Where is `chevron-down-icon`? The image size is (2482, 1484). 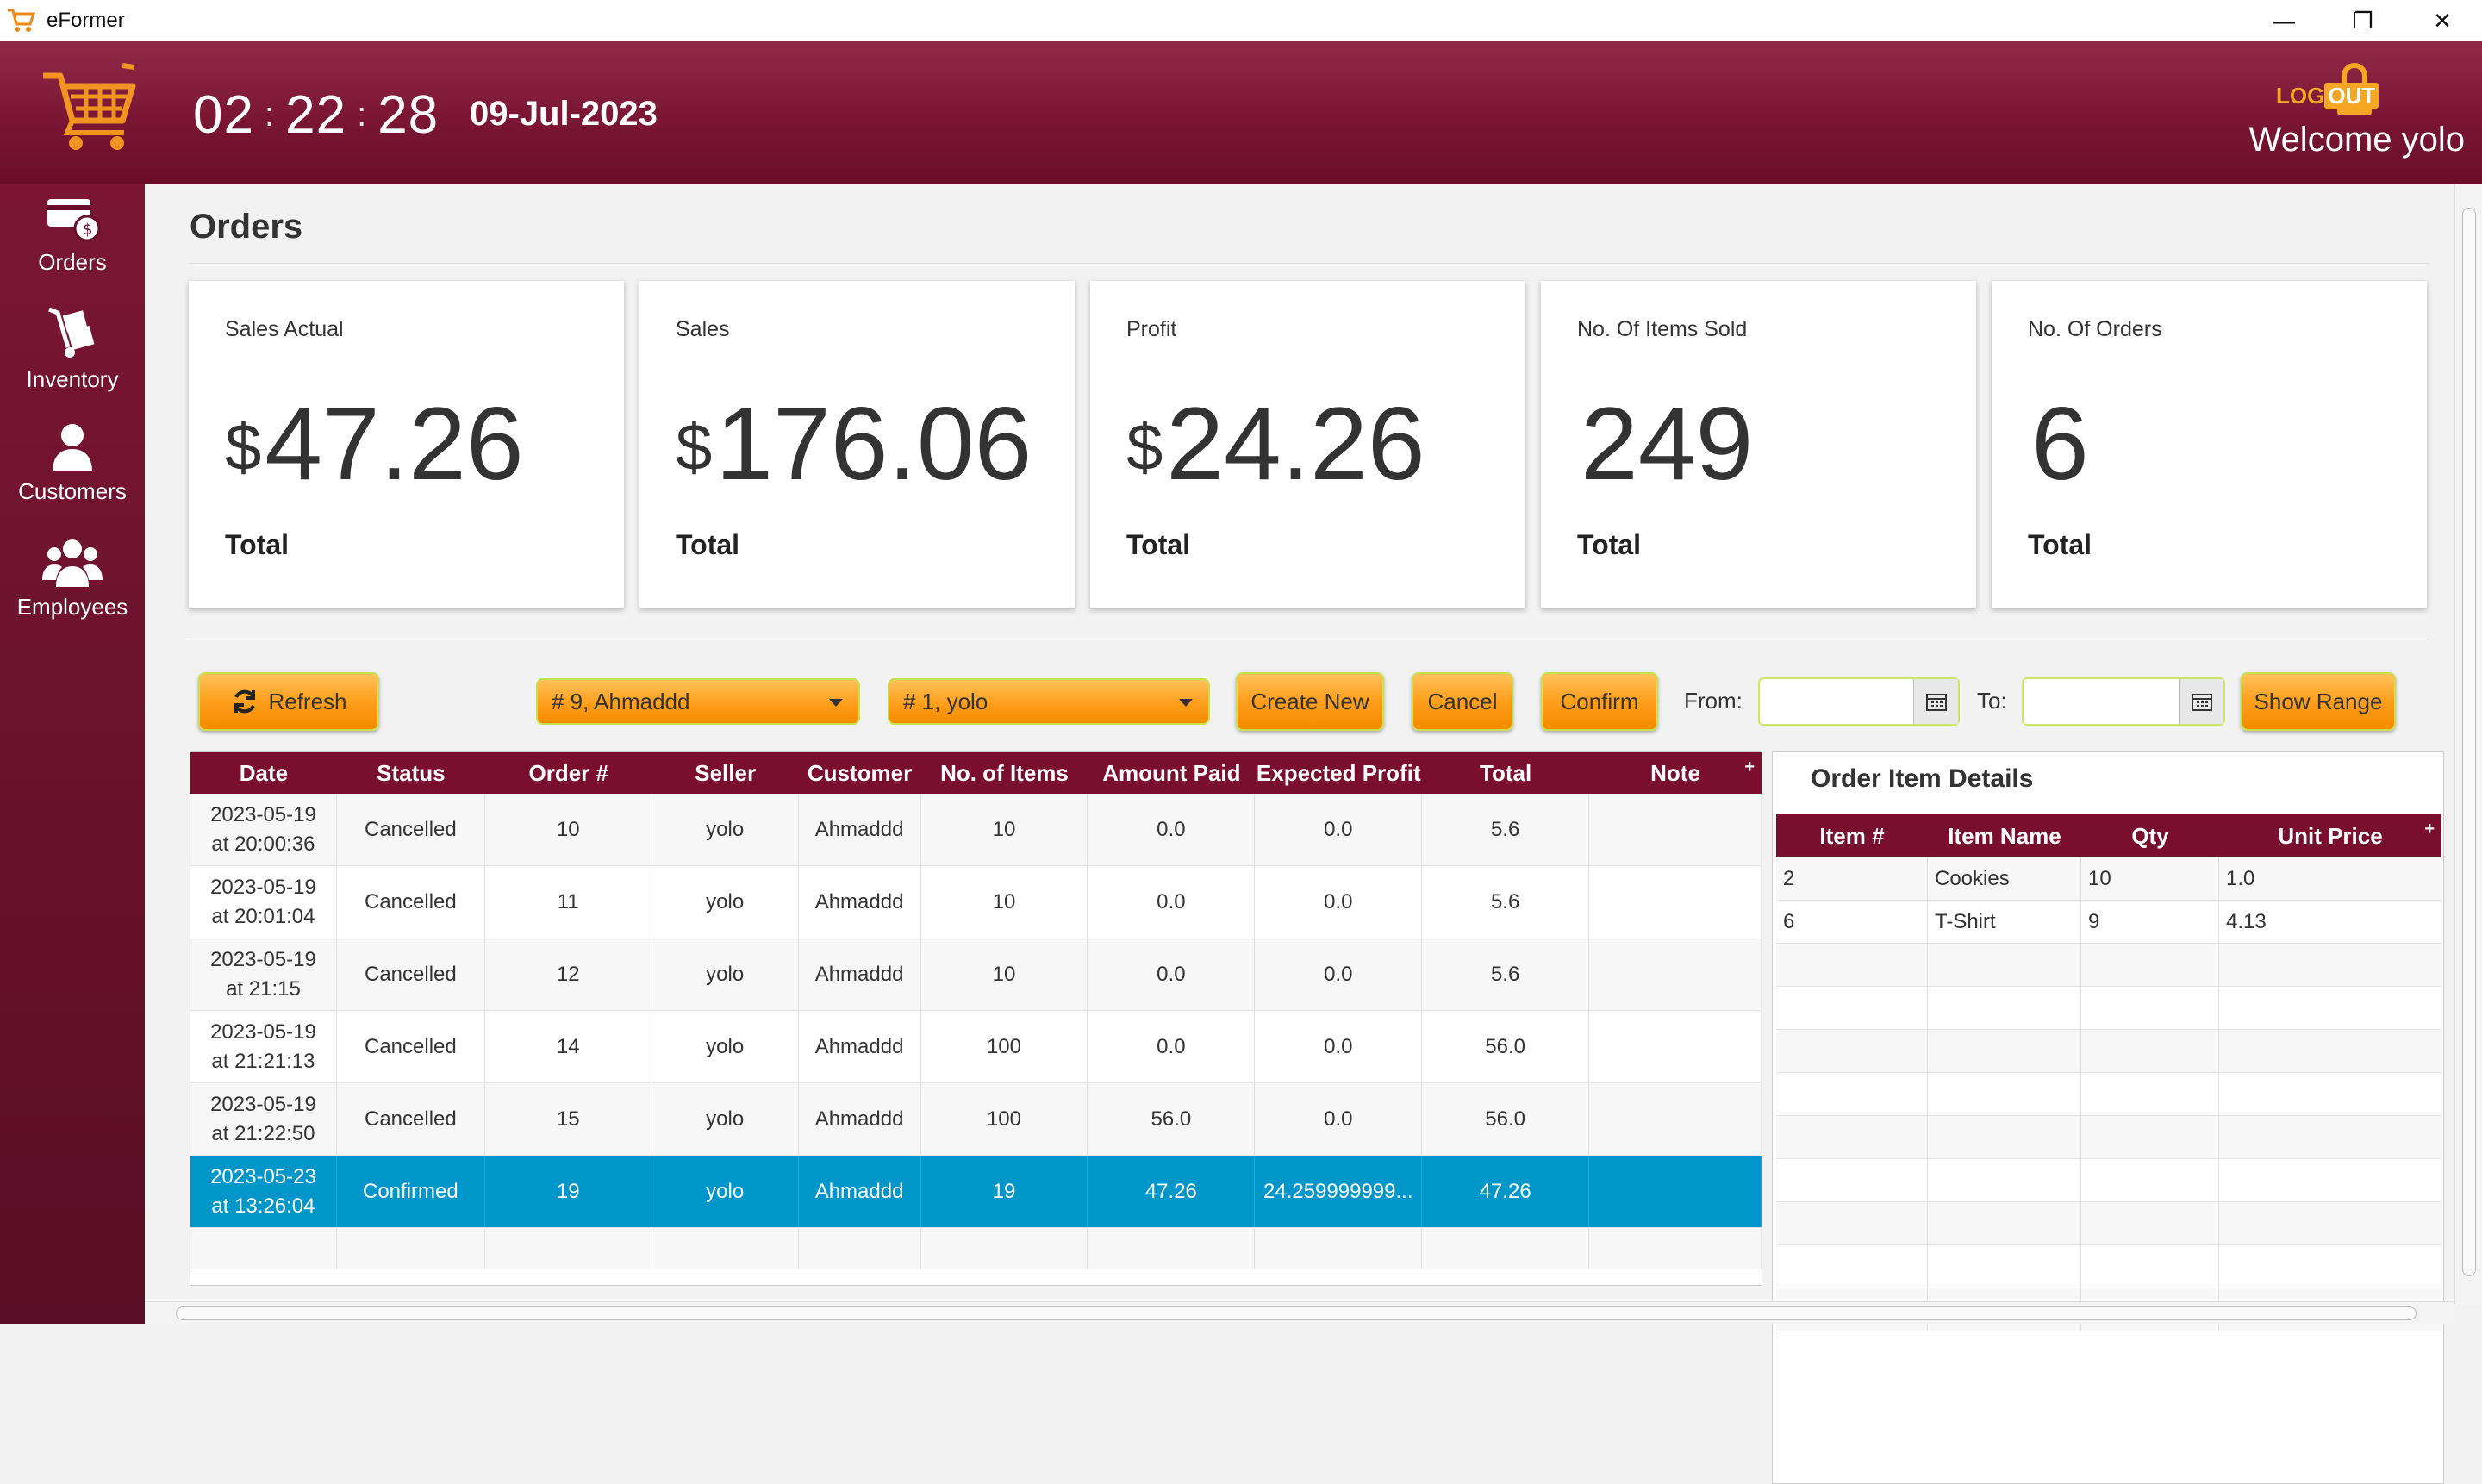
chevron-down-icon is located at coordinates (836, 703).